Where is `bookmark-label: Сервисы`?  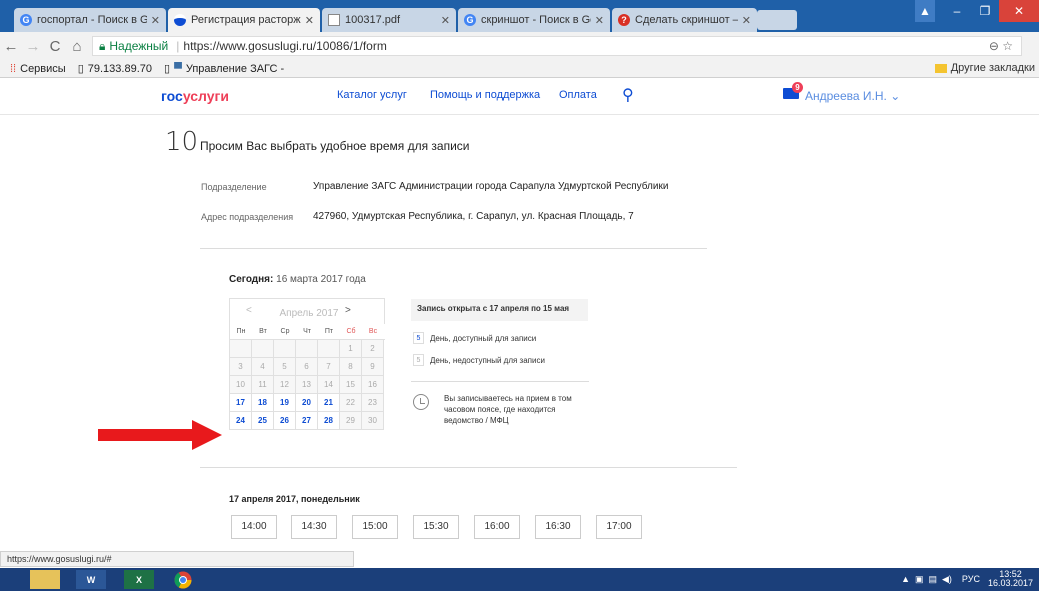 bookmark-label: Сервисы is located at coordinates (43, 68).